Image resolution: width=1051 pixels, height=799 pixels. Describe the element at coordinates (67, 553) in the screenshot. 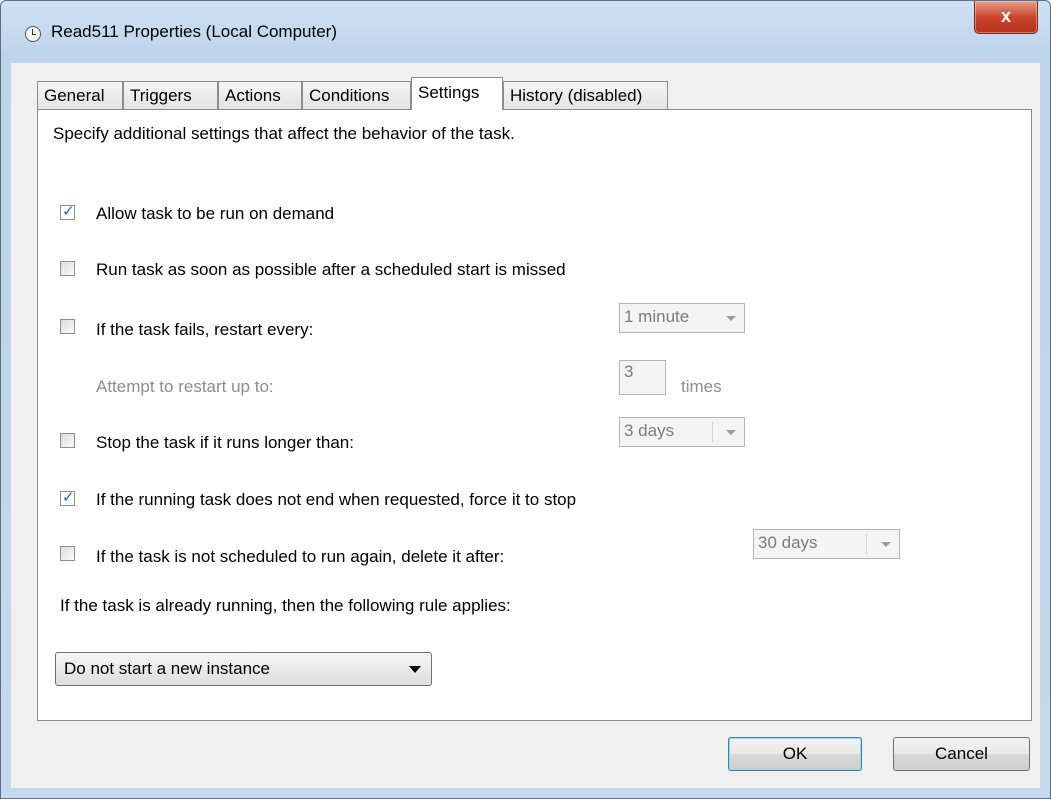

I see `delete-after-checkbox` at that location.